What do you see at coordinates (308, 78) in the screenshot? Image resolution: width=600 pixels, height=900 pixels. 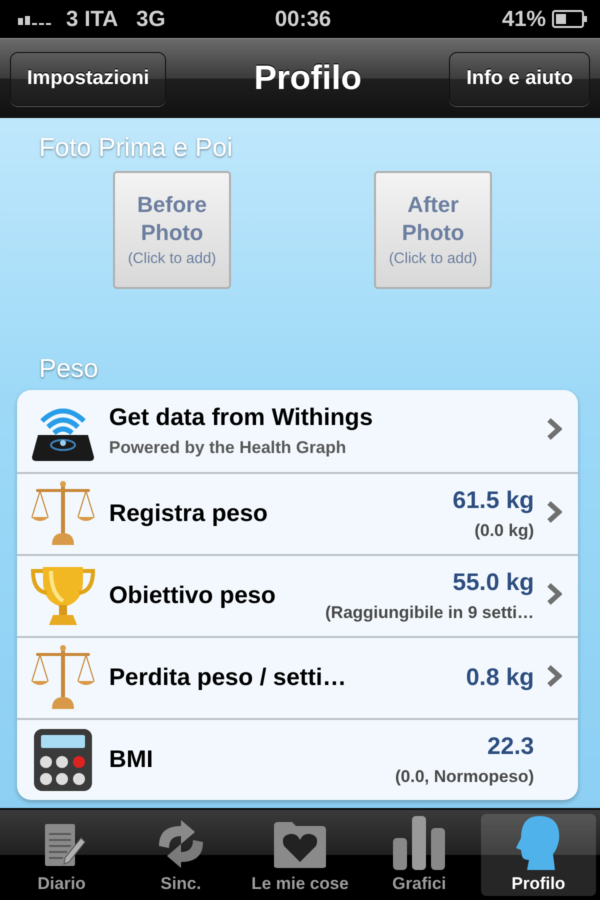 I see `screen-title: Profilo` at bounding box center [308, 78].